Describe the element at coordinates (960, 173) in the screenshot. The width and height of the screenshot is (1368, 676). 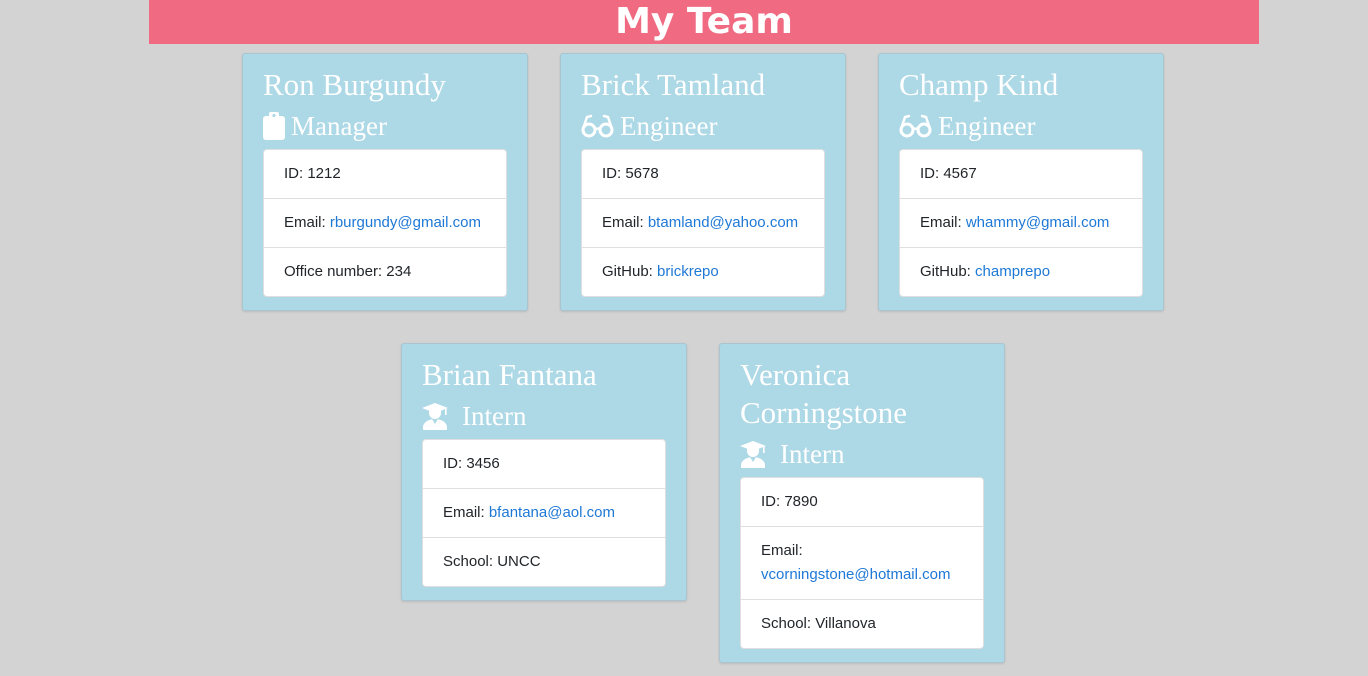
I see `id-value: 4567` at that location.